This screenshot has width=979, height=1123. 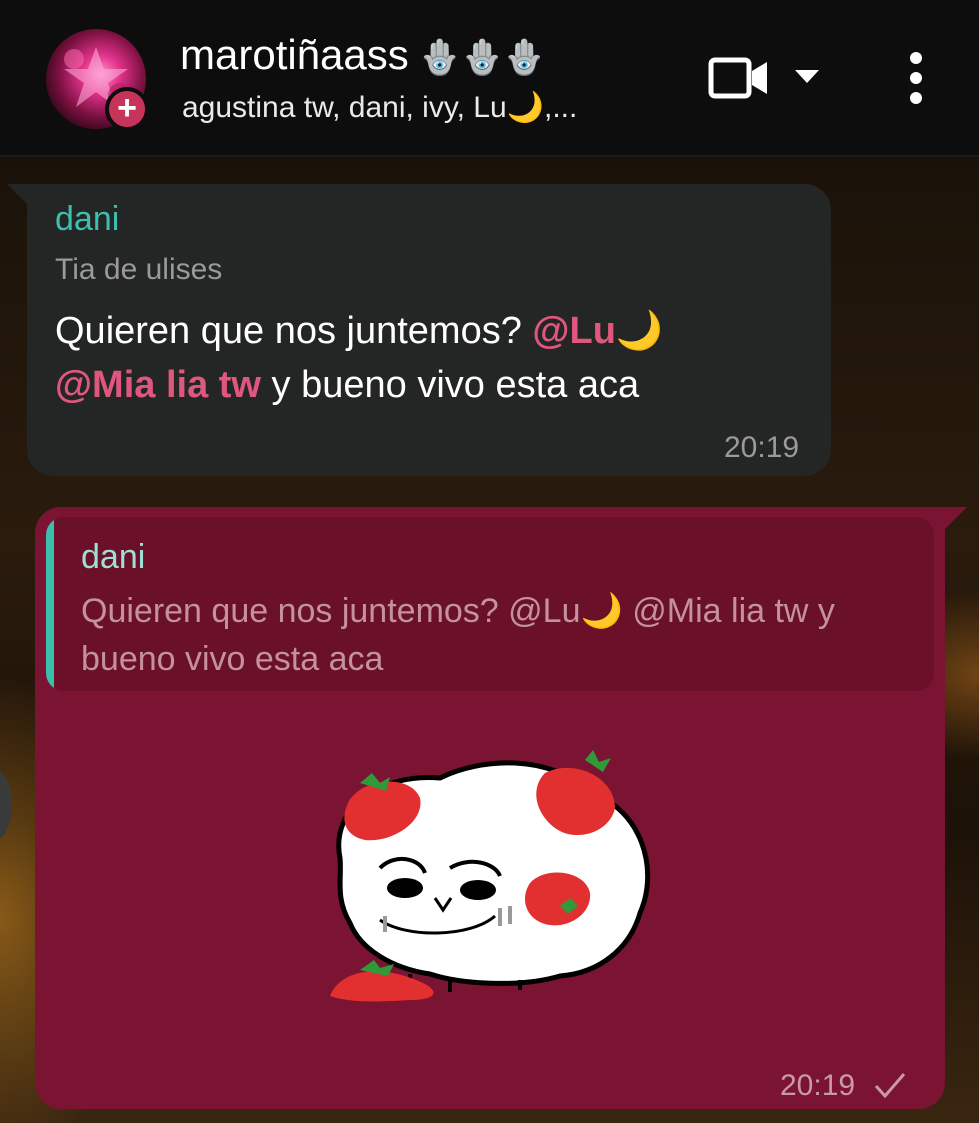 I want to click on chat-title: marotiñaass 🪬🪬🪬, so click(x=363, y=56).